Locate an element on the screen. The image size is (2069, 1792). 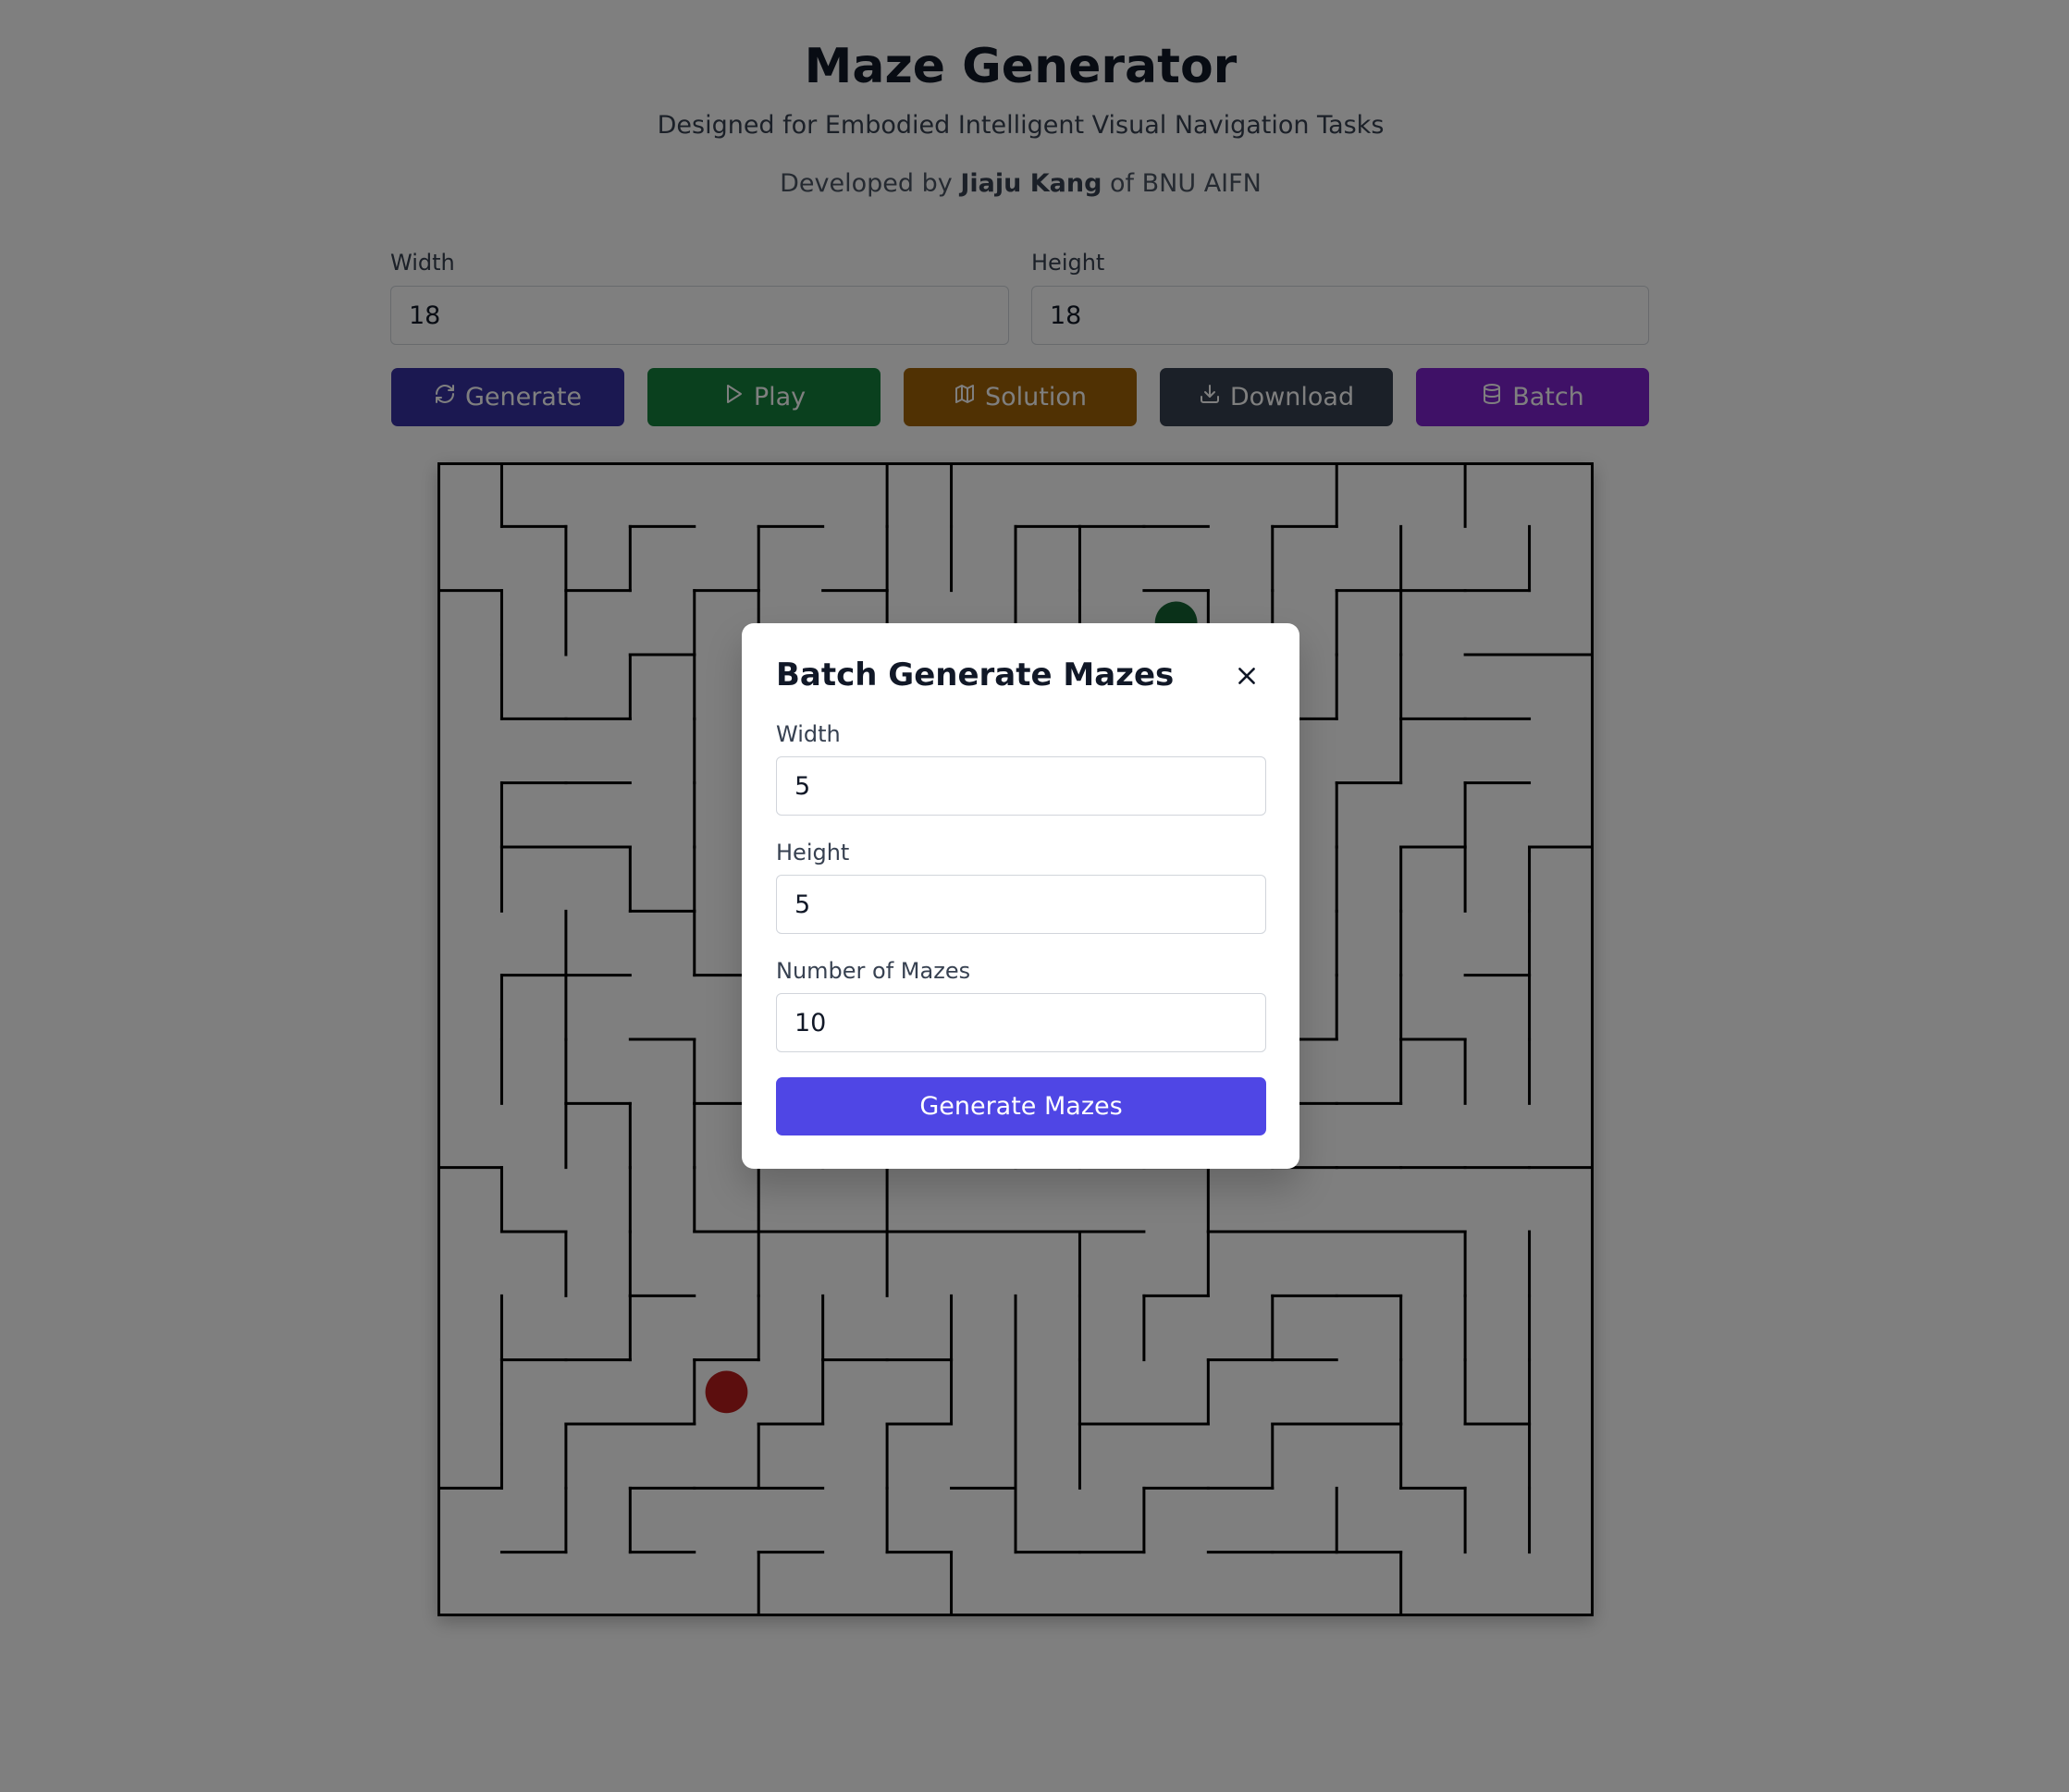
close-button is located at coordinates (1246, 677).